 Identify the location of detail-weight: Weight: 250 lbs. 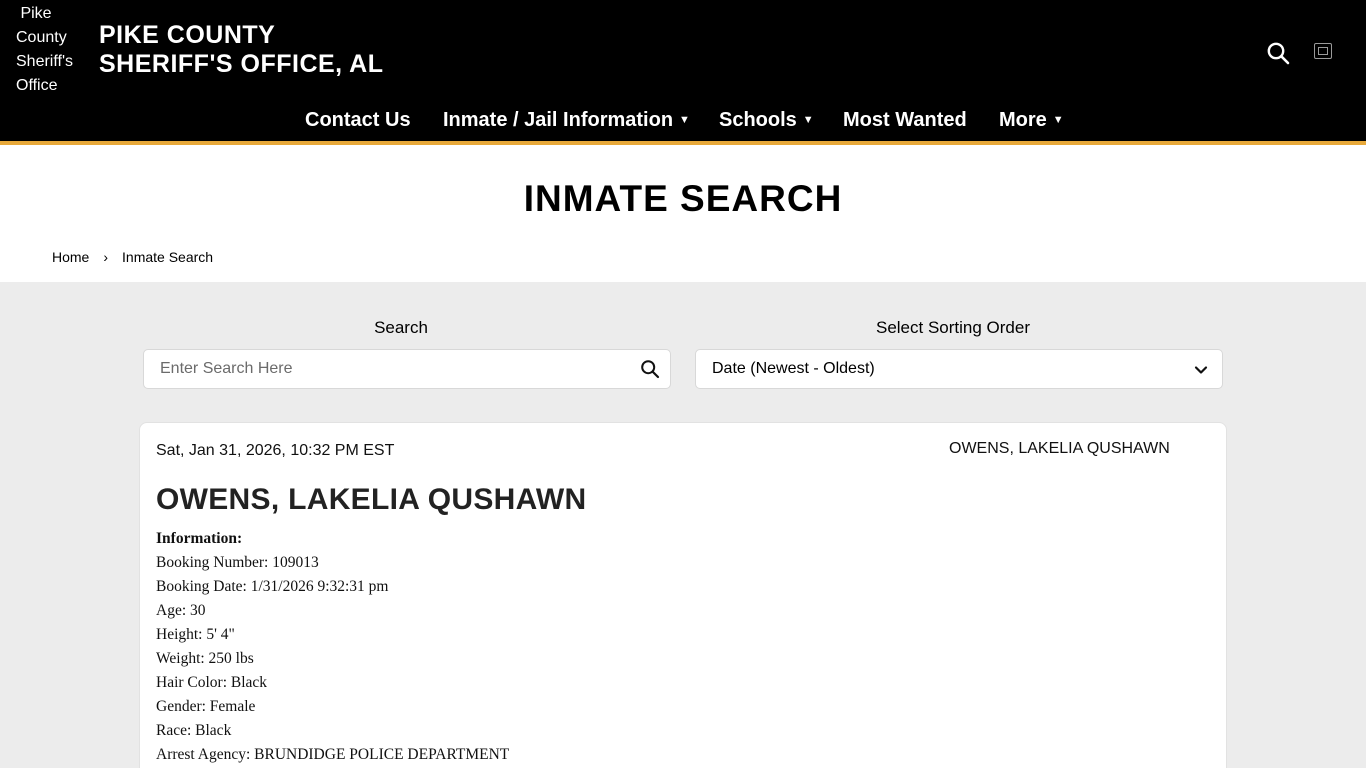
(205, 658).